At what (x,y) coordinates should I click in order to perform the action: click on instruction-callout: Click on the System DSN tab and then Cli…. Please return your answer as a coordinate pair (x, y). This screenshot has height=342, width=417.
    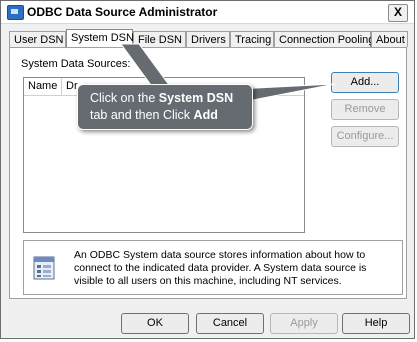
    Looking at the image, I should click on (165, 107).